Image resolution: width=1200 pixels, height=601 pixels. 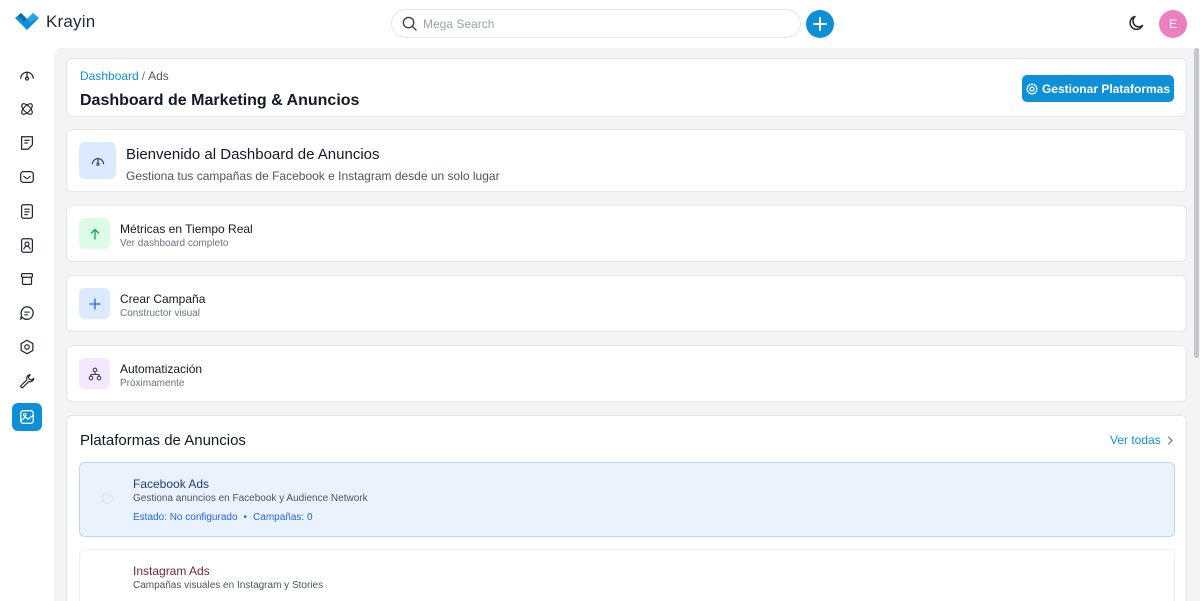 I want to click on settings-icon, so click(x=27, y=347).